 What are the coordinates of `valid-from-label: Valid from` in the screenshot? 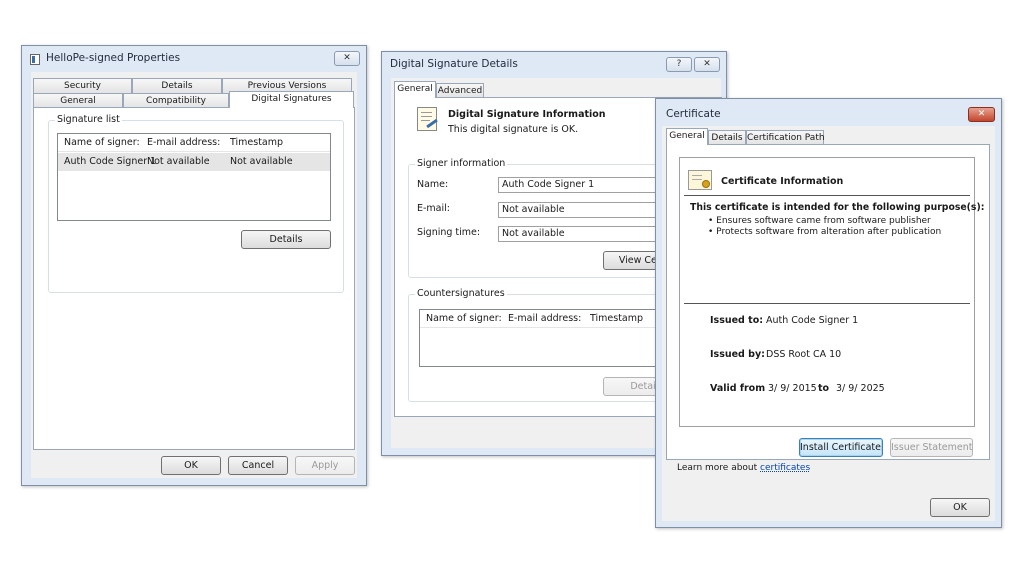 It's located at (738, 388).